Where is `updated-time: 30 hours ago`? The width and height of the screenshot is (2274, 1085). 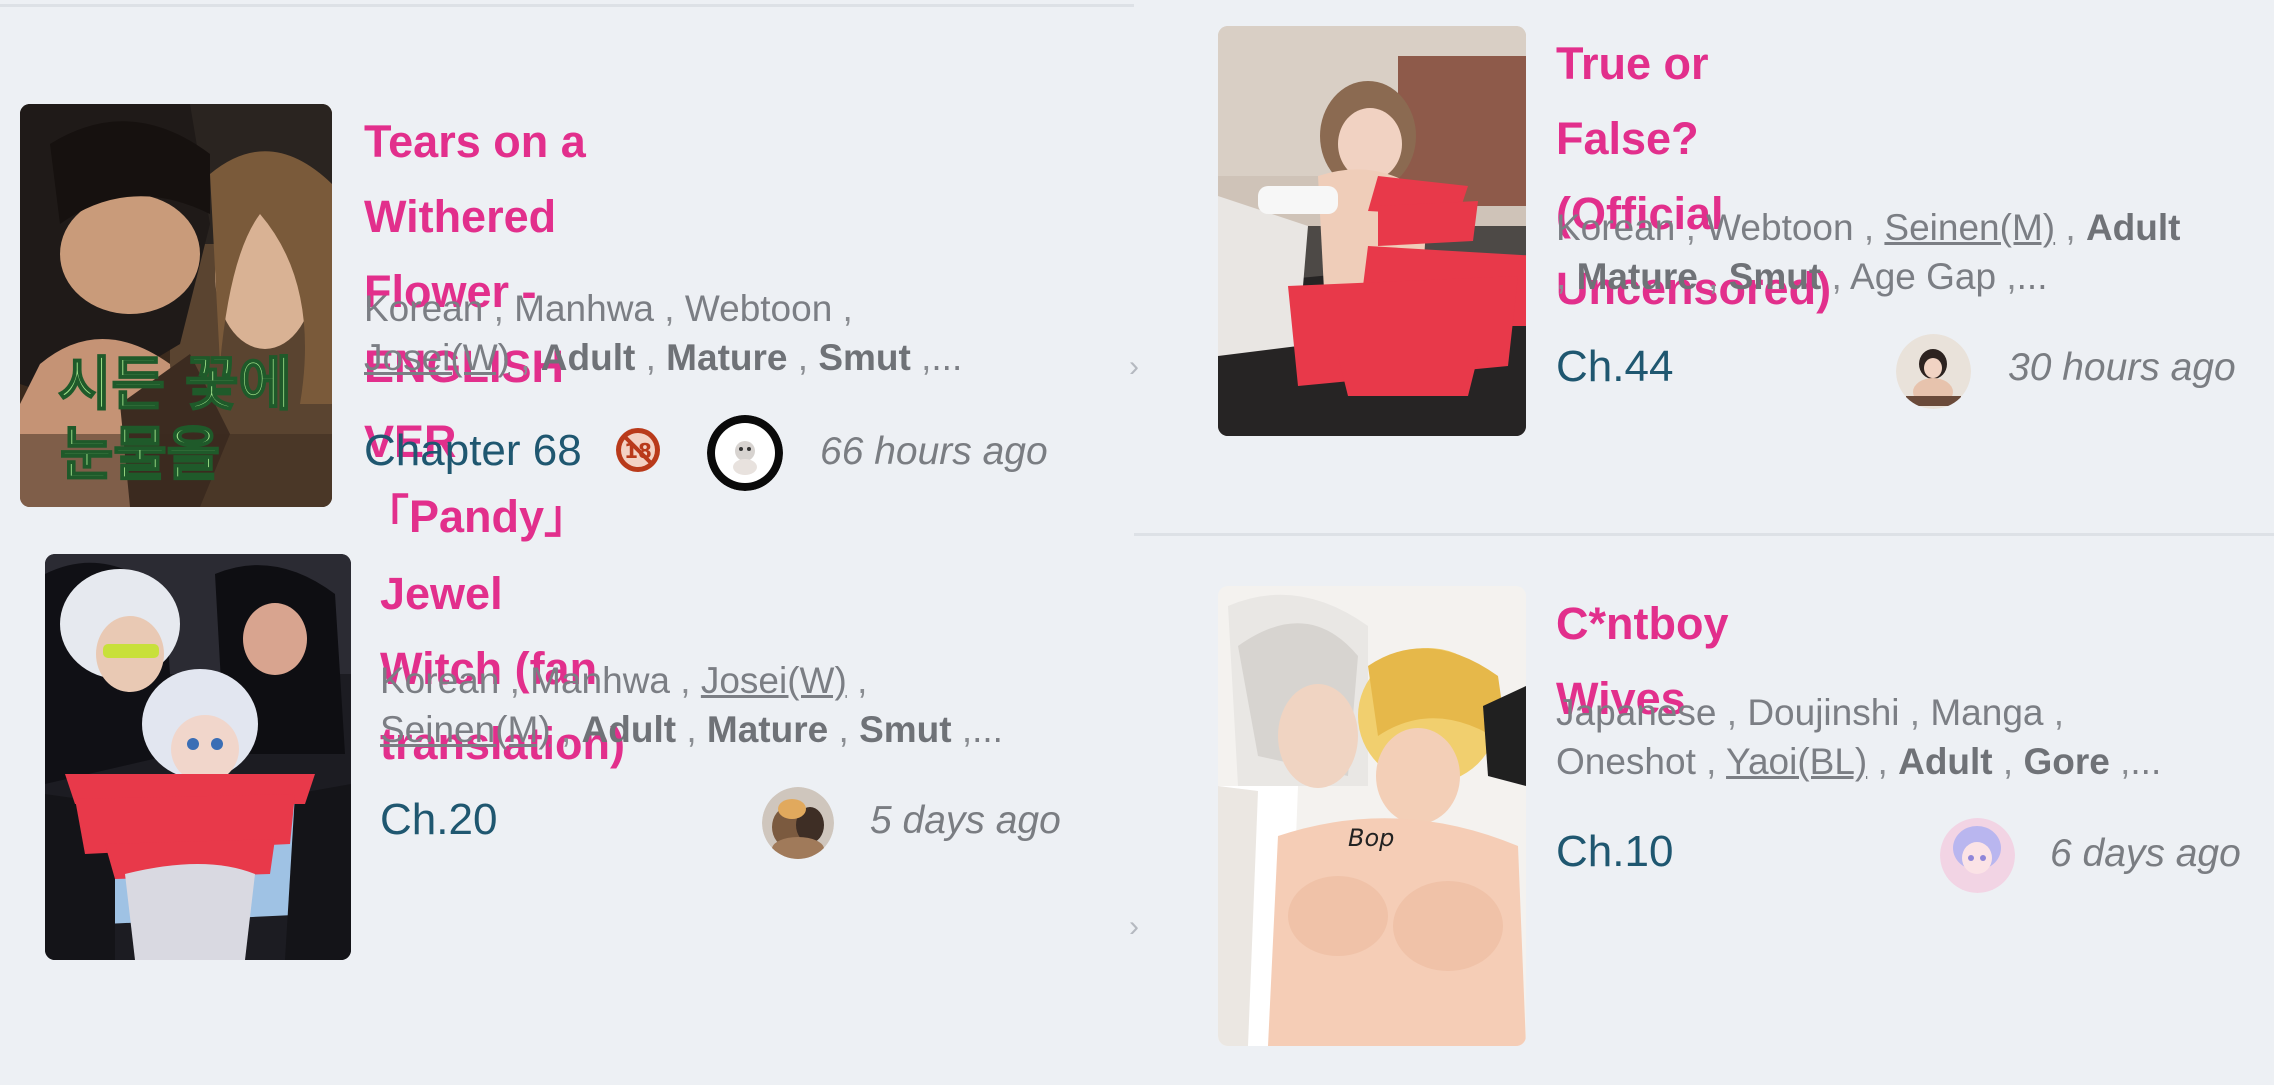 updated-time: 30 hours ago is located at coordinates (2122, 367).